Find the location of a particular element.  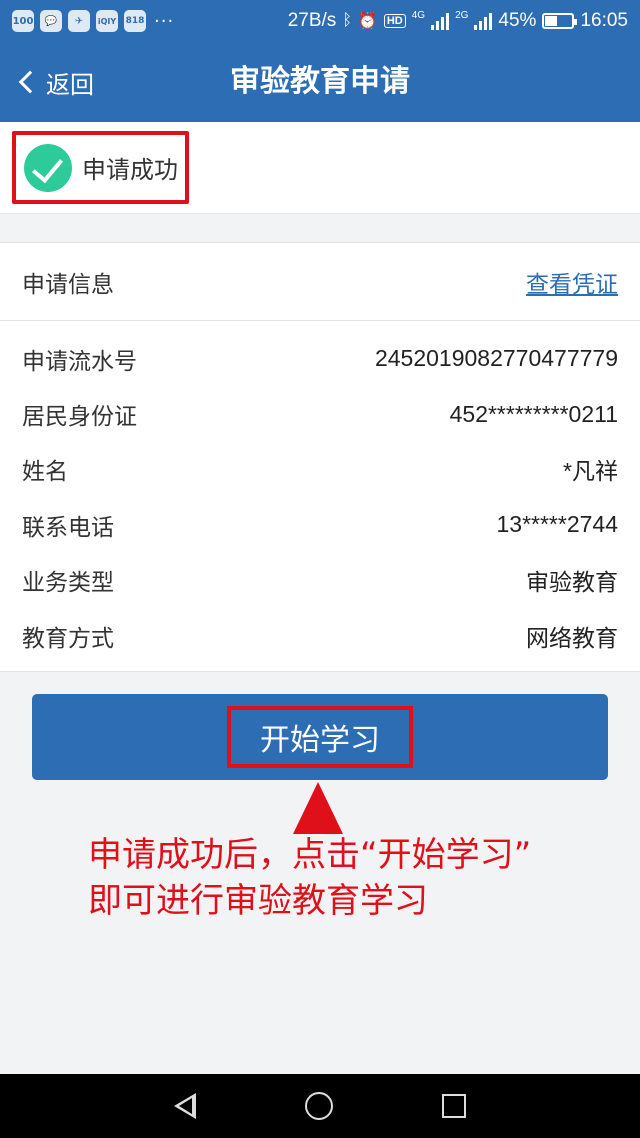

success-highlight-box: 申请成功 is located at coordinates (100, 167).